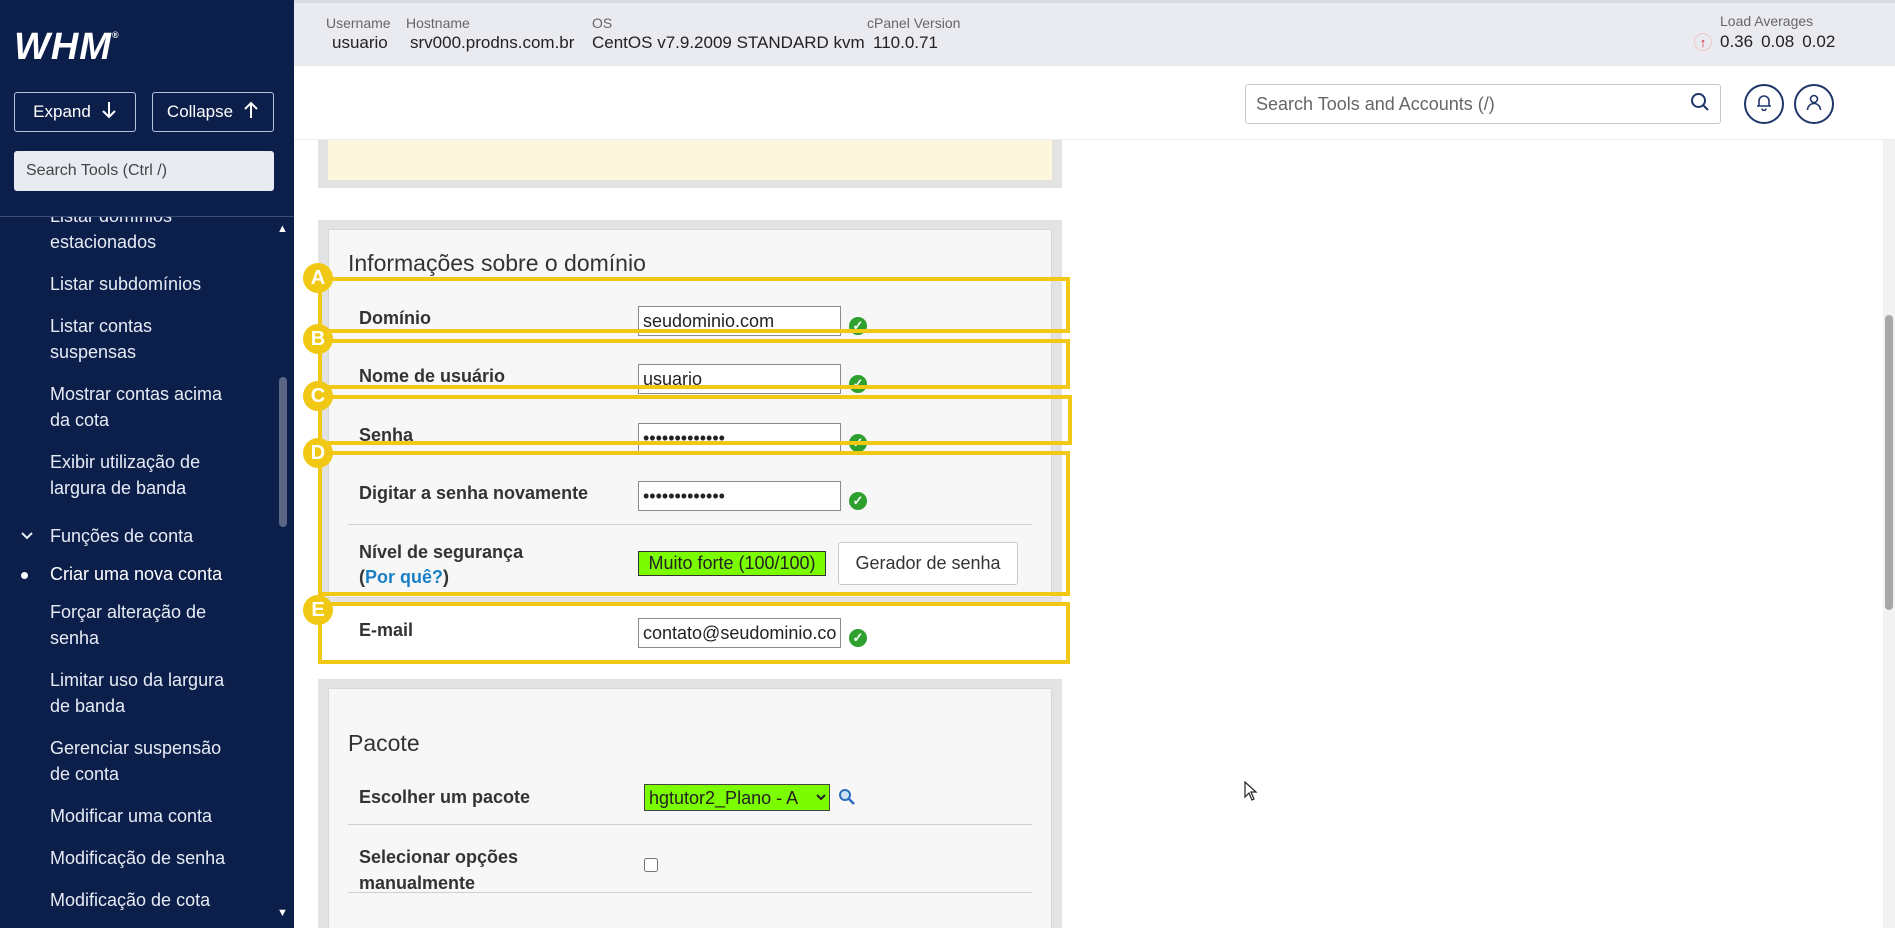  What do you see at coordinates (318, 610) in the screenshot?
I see `annotation-badge-e: E` at bounding box center [318, 610].